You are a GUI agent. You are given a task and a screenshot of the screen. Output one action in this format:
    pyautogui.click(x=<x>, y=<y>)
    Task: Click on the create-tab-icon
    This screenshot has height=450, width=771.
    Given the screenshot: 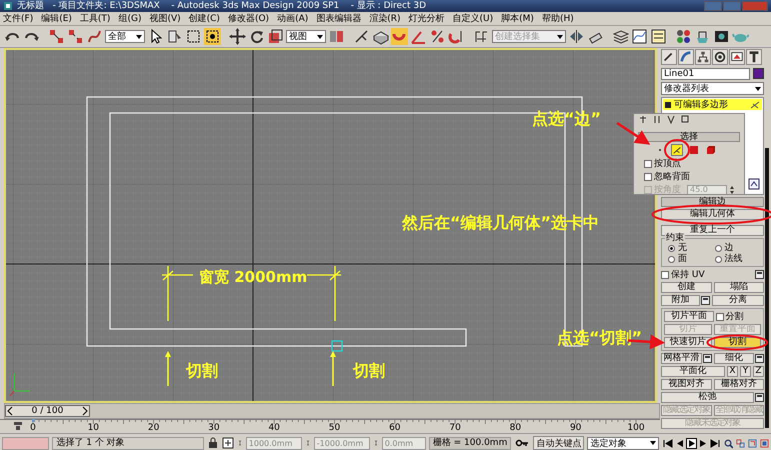 What is the action you would take?
    pyautogui.click(x=669, y=57)
    